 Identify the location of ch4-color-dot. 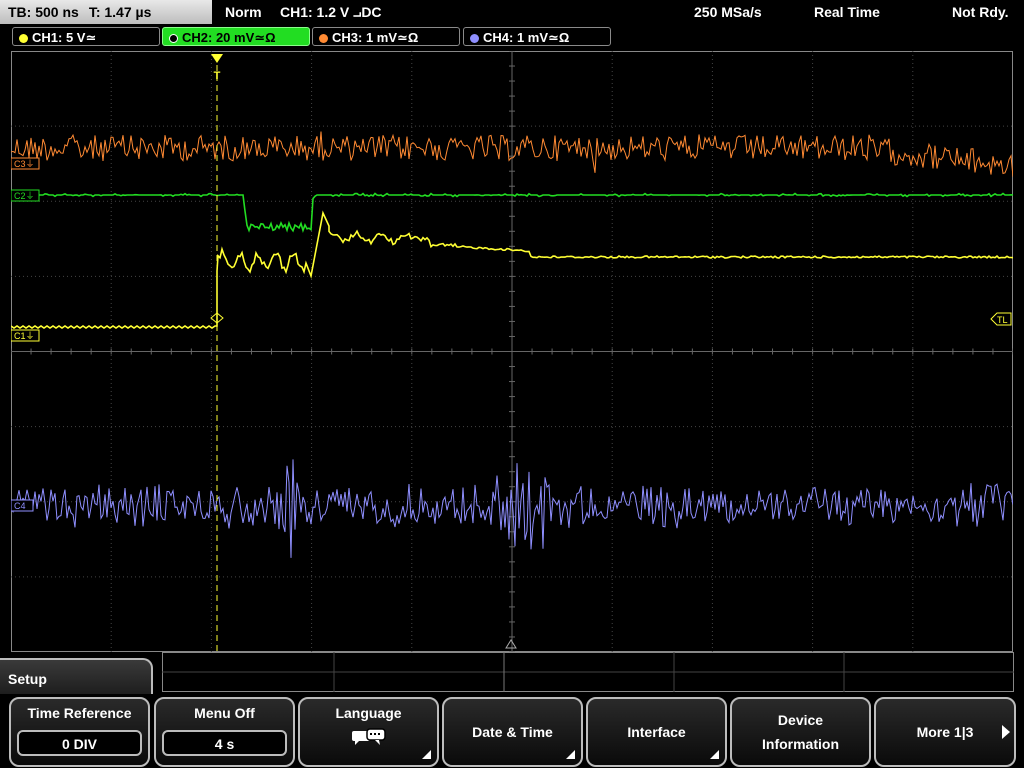
(474, 38).